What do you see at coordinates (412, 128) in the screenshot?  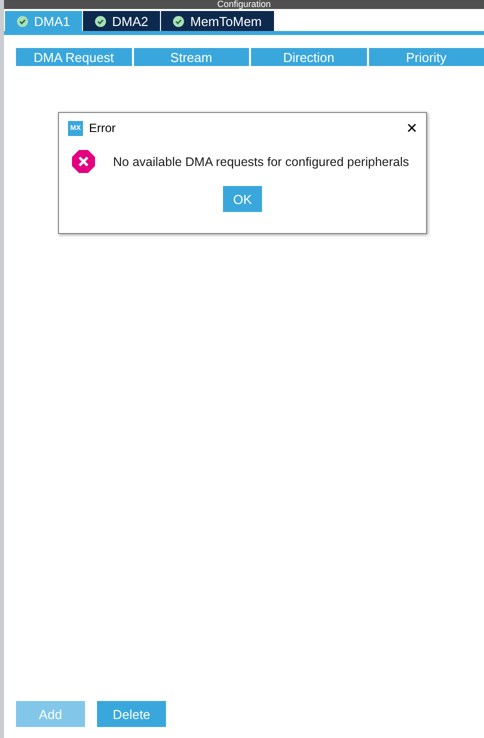 I see `close-button: ✕` at bounding box center [412, 128].